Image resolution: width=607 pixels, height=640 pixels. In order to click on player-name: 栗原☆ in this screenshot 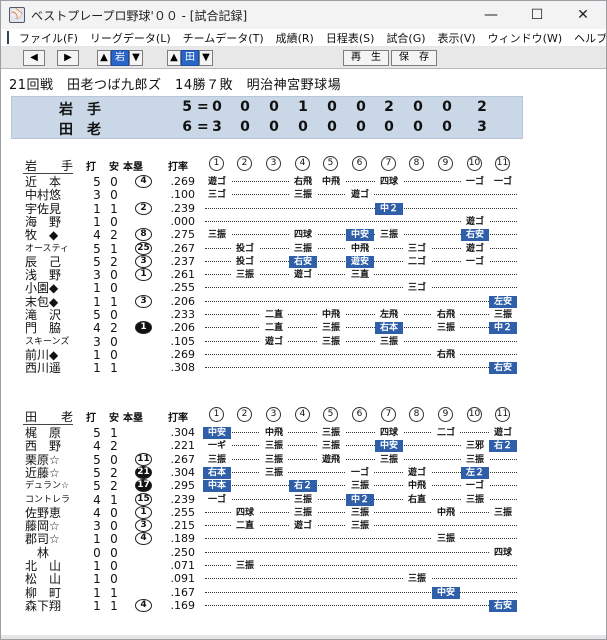, I will do `click(47, 460)`.